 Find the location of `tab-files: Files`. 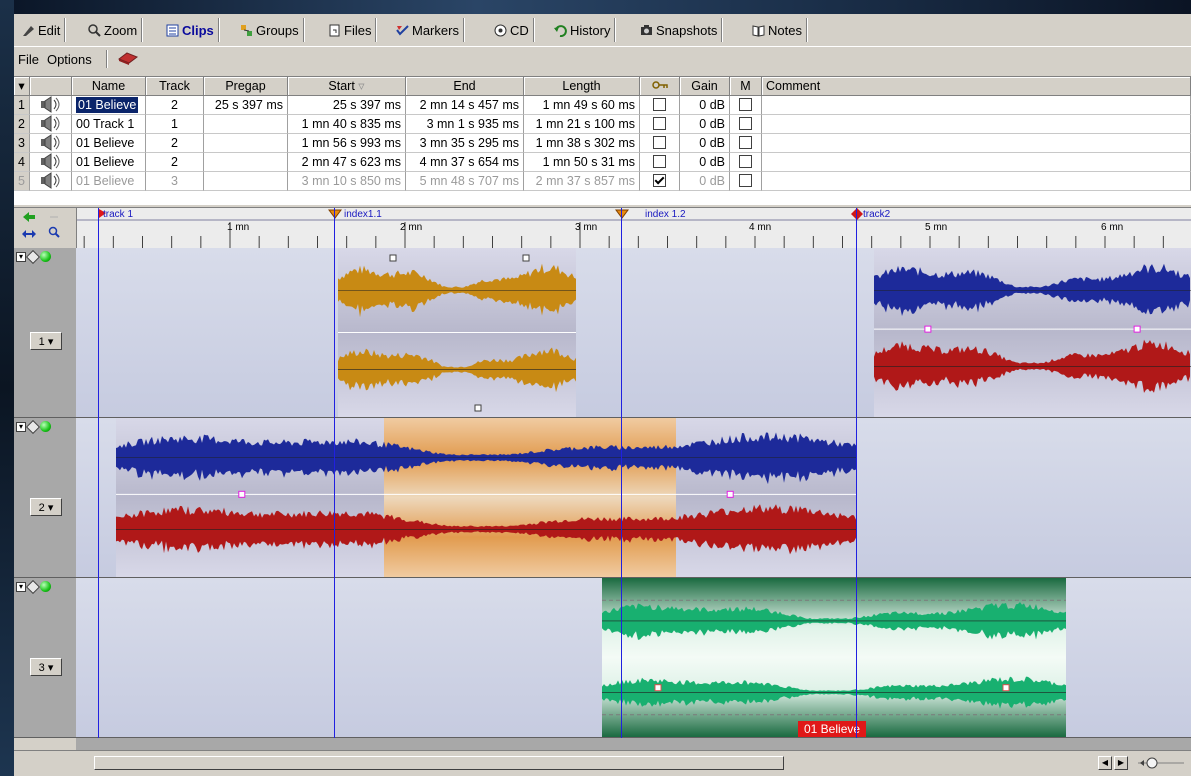

tab-files: Files is located at coordinates (350, 30).